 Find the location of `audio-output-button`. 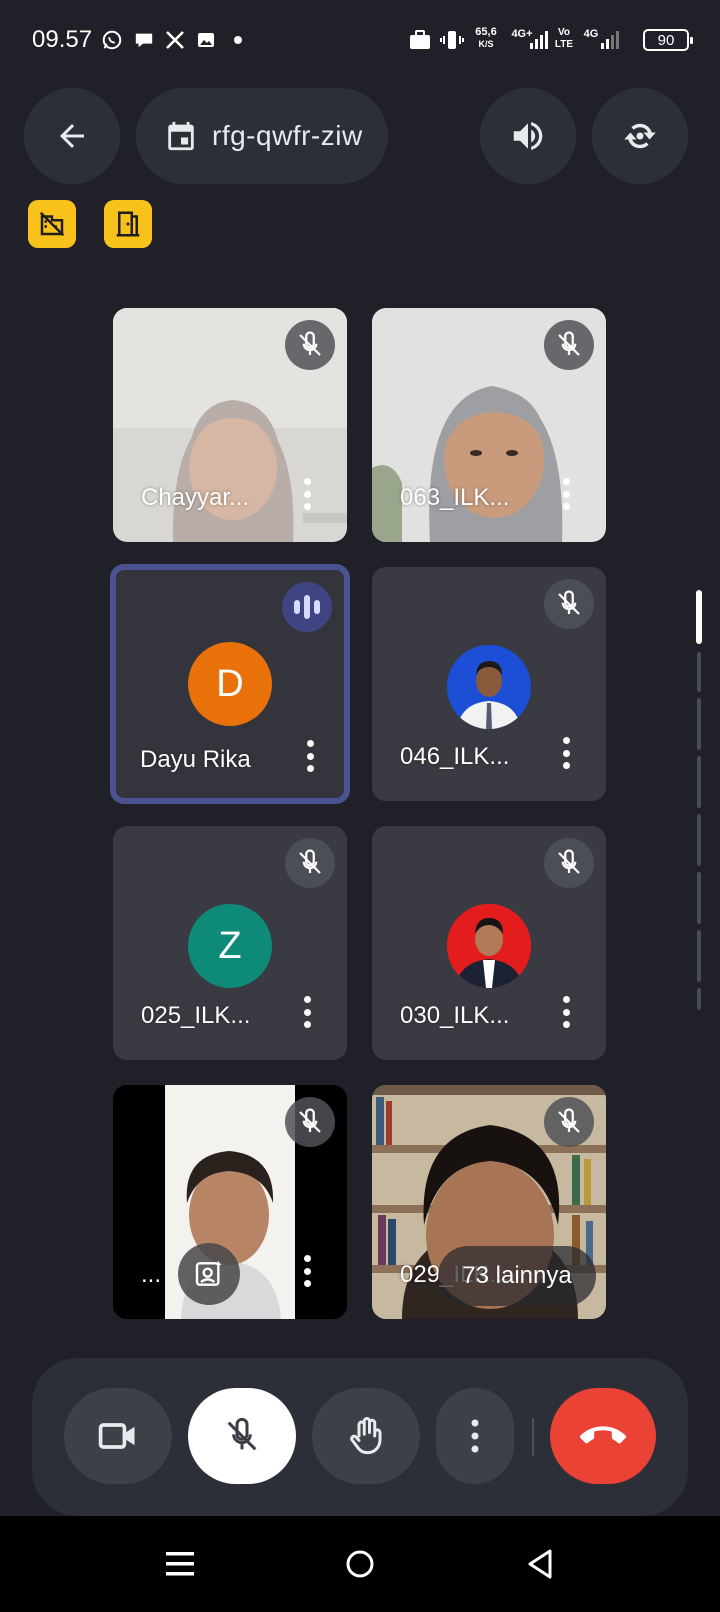

audio-output-button is located at coordinates (528, 136).